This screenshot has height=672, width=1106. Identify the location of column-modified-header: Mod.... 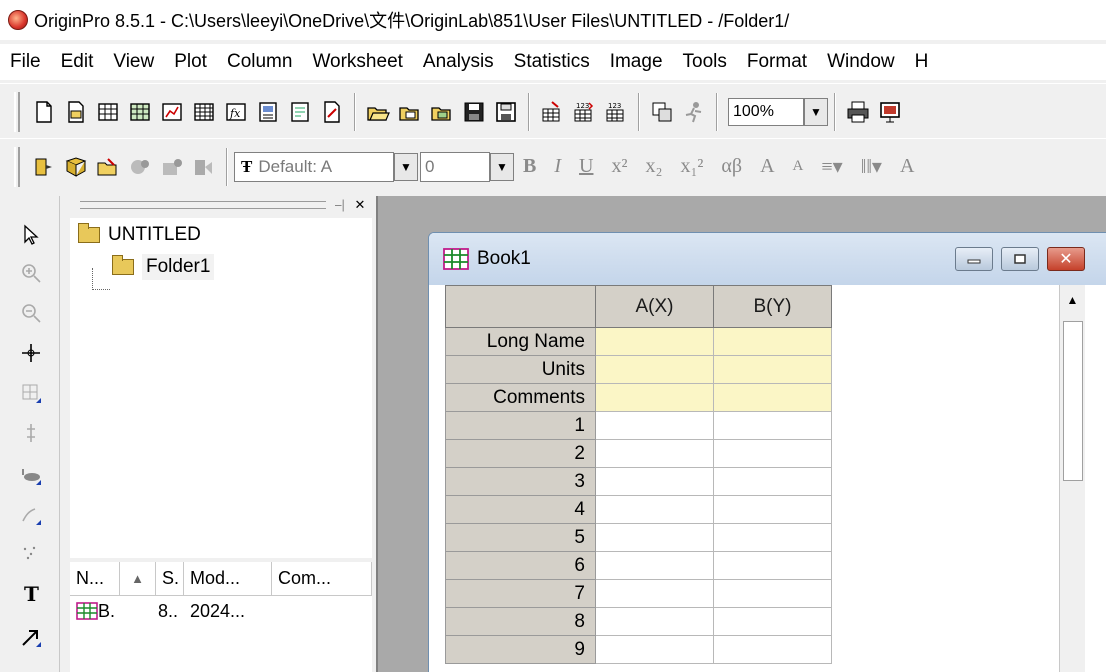
(228, 578).